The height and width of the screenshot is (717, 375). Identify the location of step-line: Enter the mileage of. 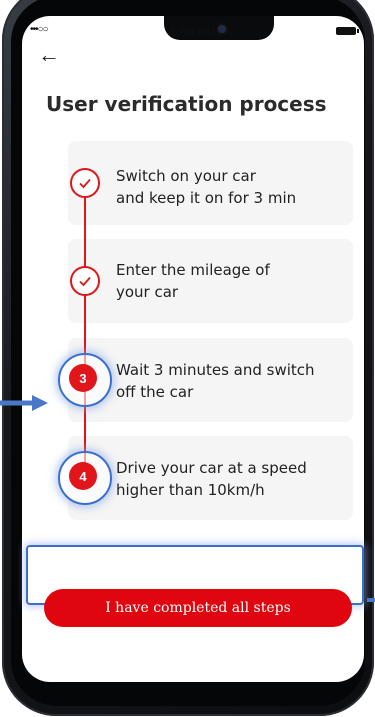
(193, 270).